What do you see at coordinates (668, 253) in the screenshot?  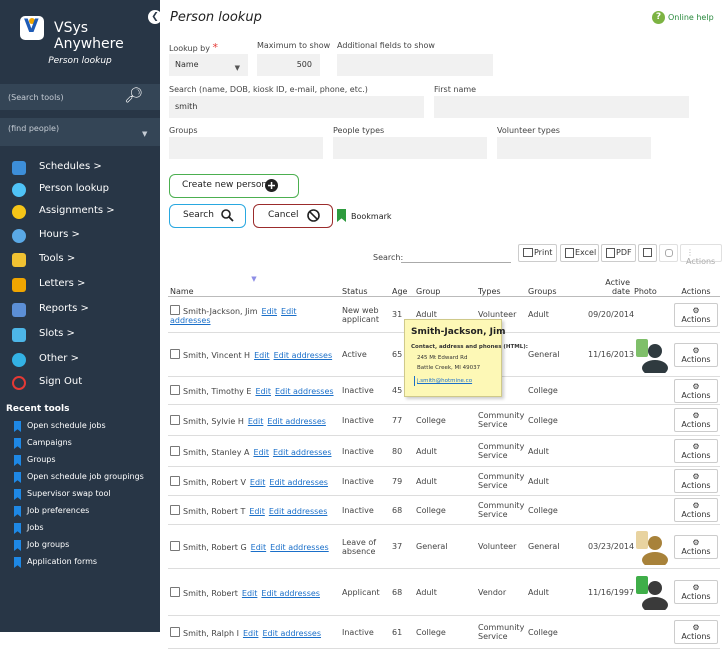 I see `clear-button` at bounding box center [668, 253].